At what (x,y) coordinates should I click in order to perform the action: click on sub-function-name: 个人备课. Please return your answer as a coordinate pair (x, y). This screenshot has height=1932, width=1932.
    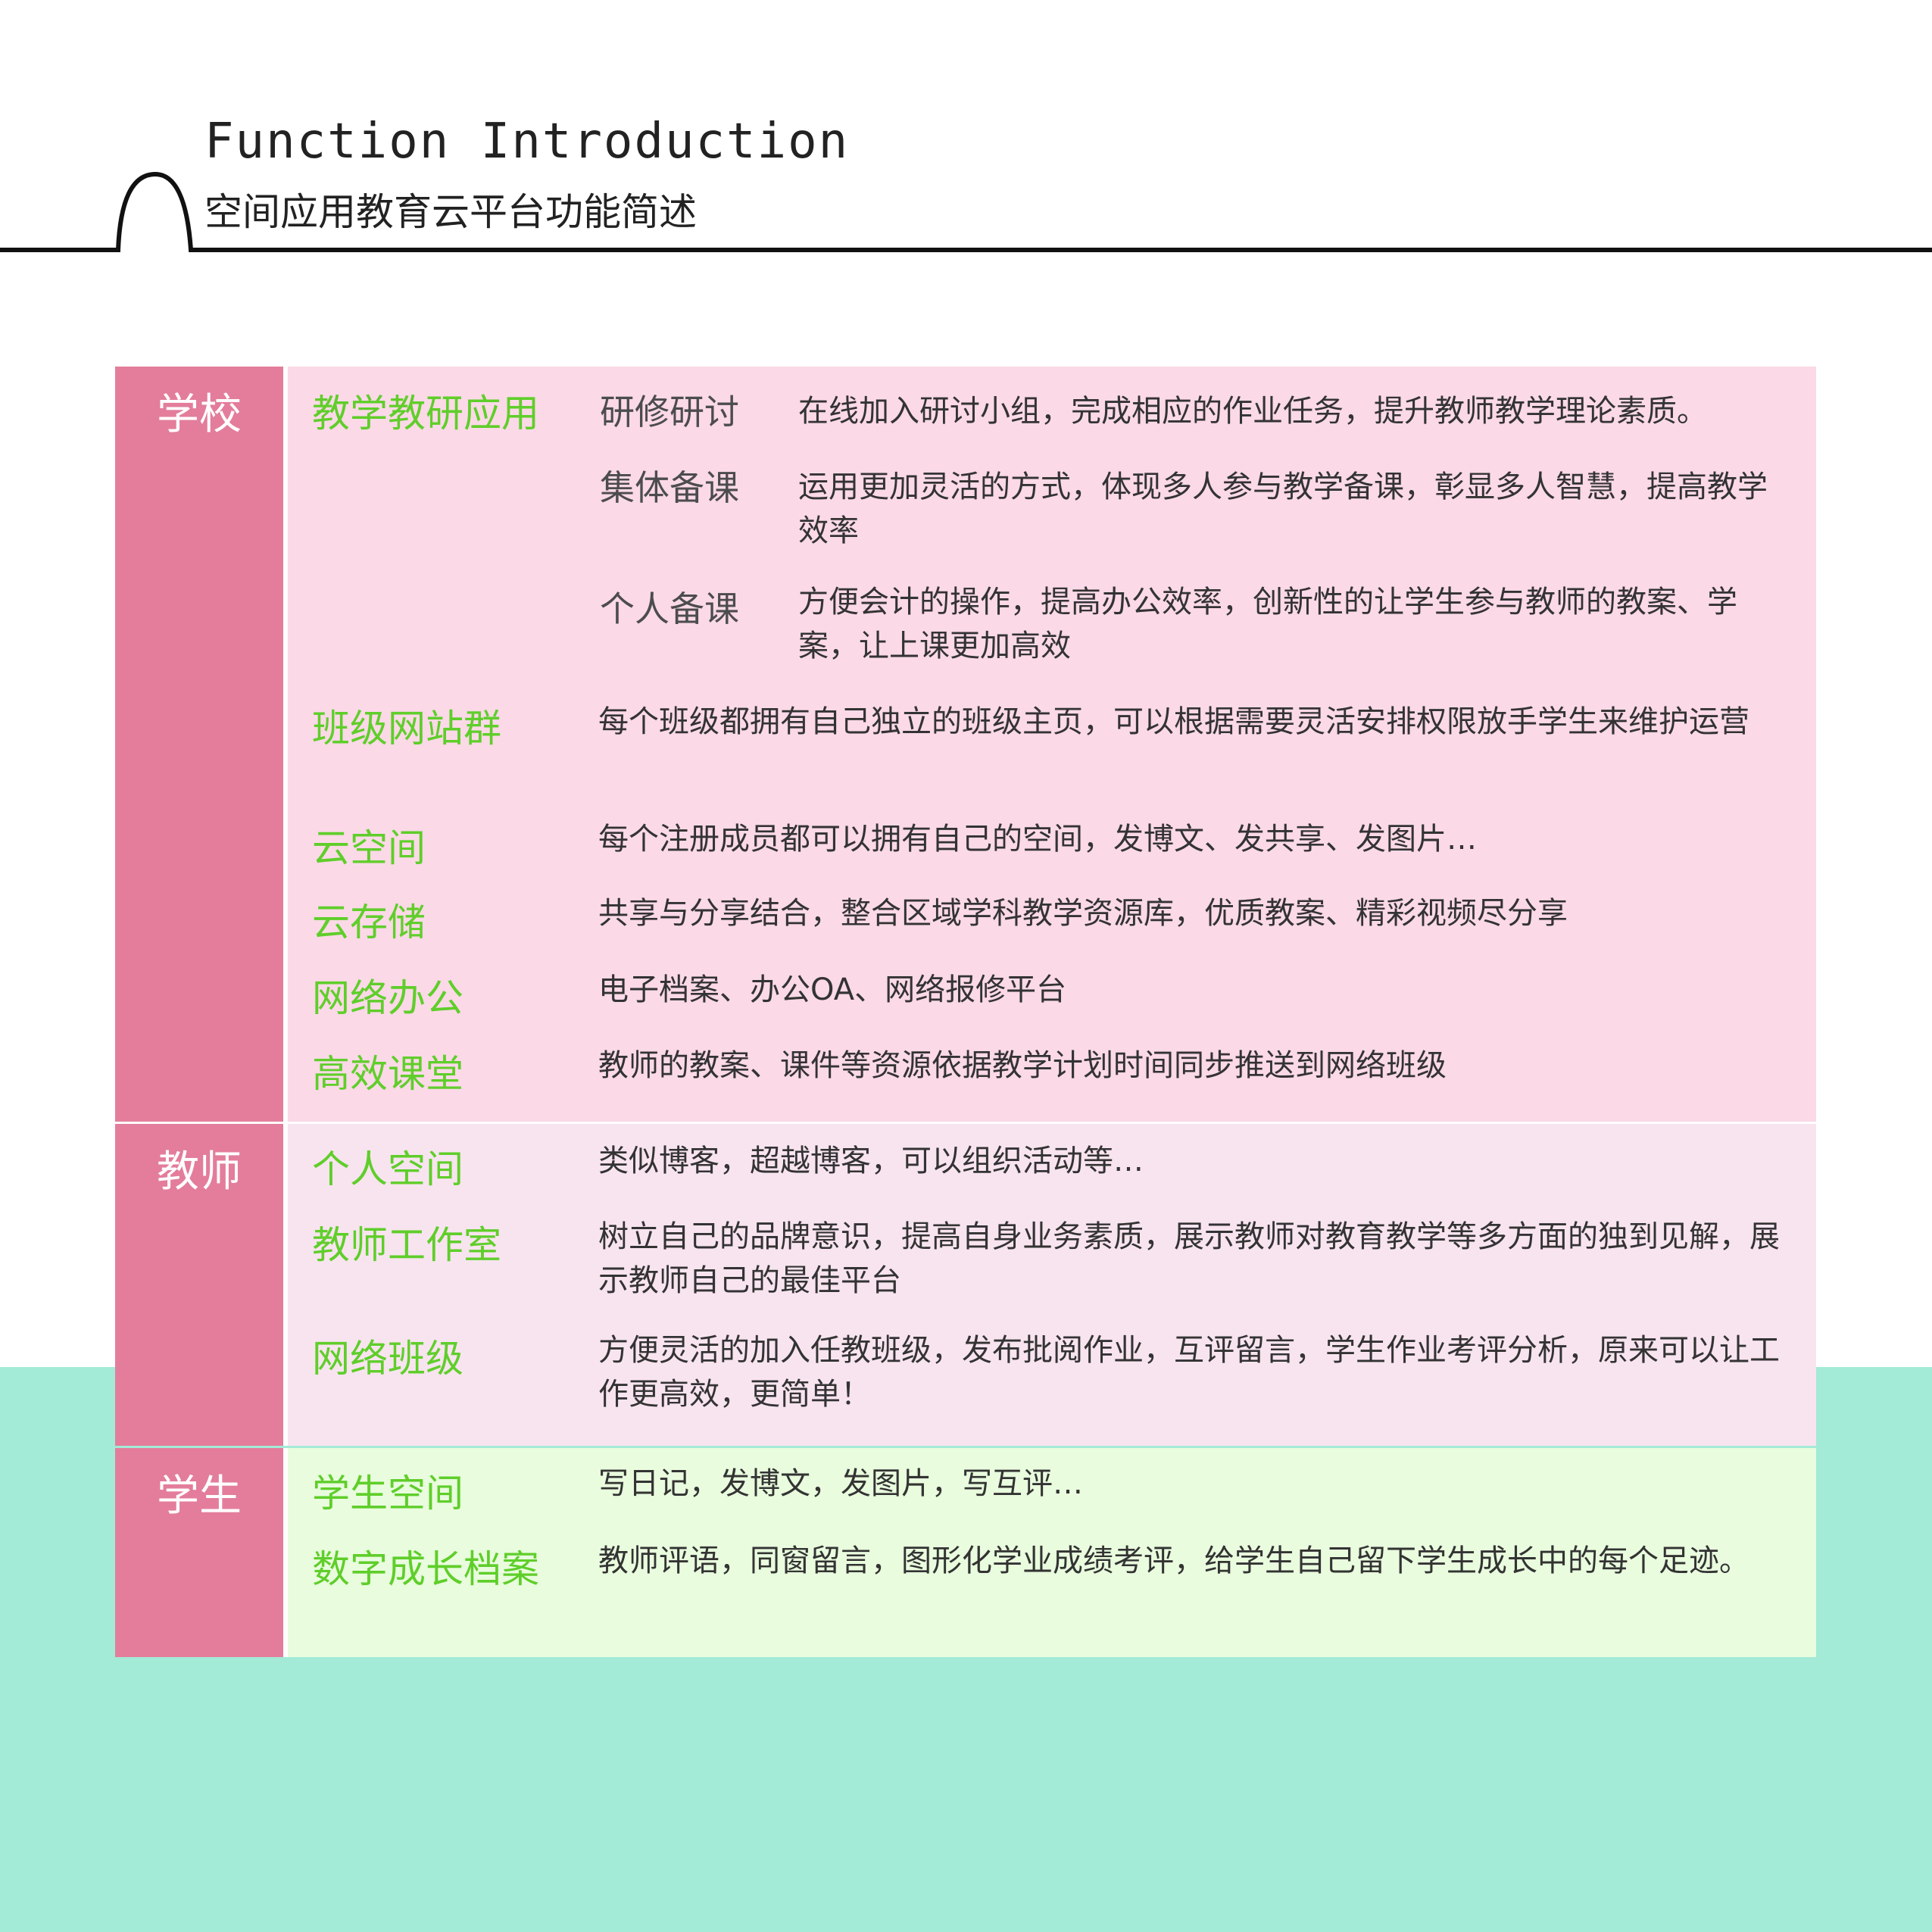
    Looking at the image, I should click on (669, 608).